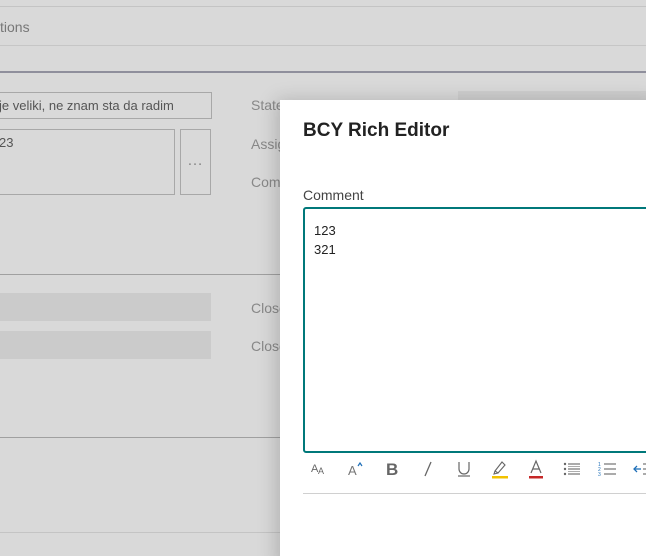 The image size is (646, 556). Describe the element at coordinates (608, 469) in the screenshot. I see `numbered-list-icon: 123` at that location.